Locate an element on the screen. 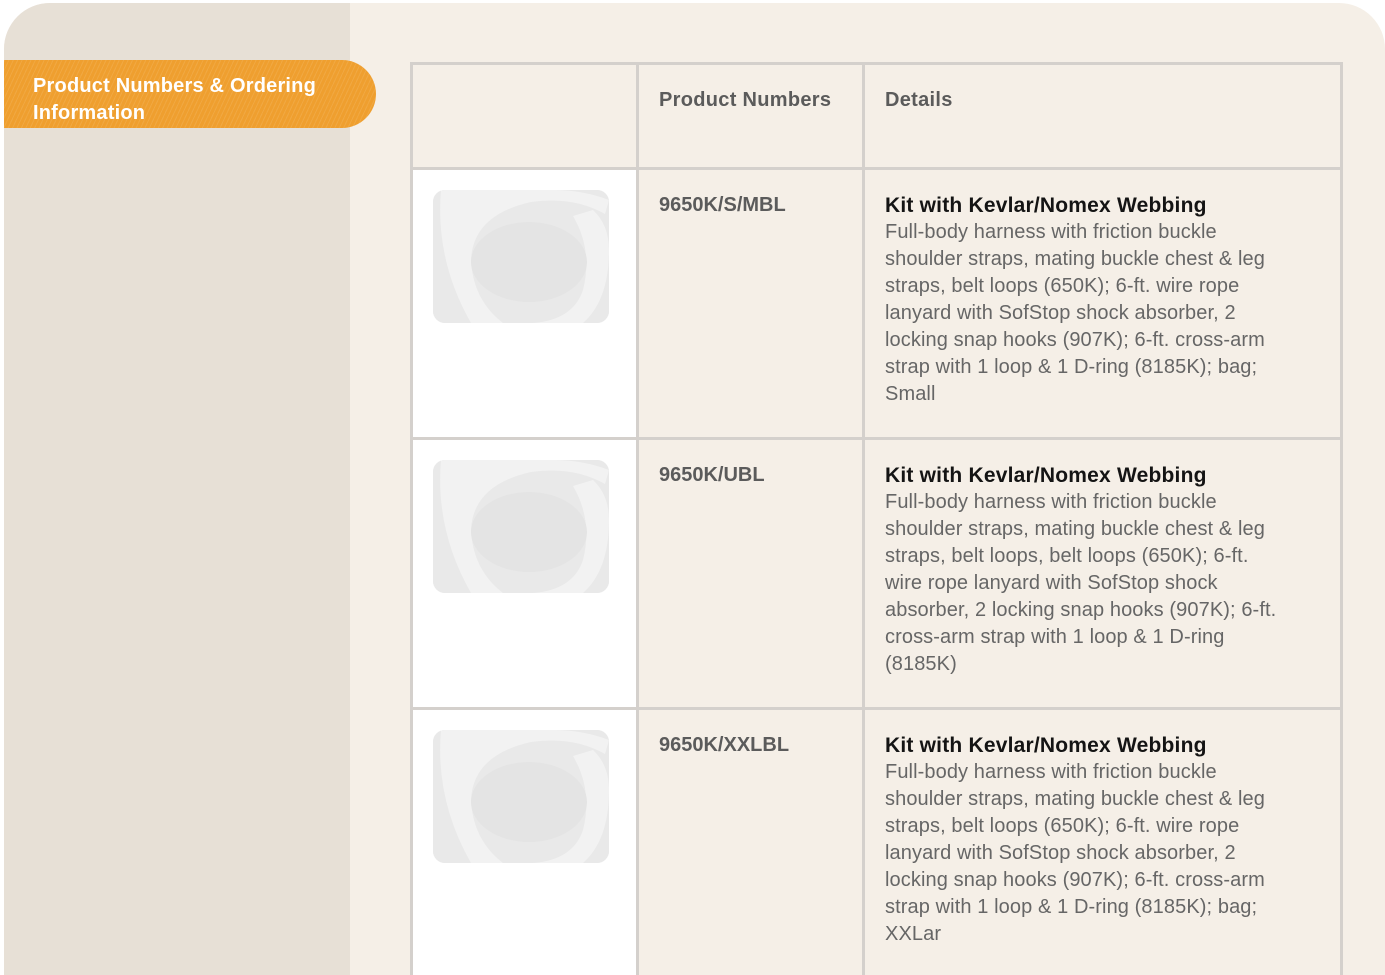 Image resolution: width=1385 pixels, height=975 pixels. product-number: 9650K/S/MBL is located at coordinates (722, 205).